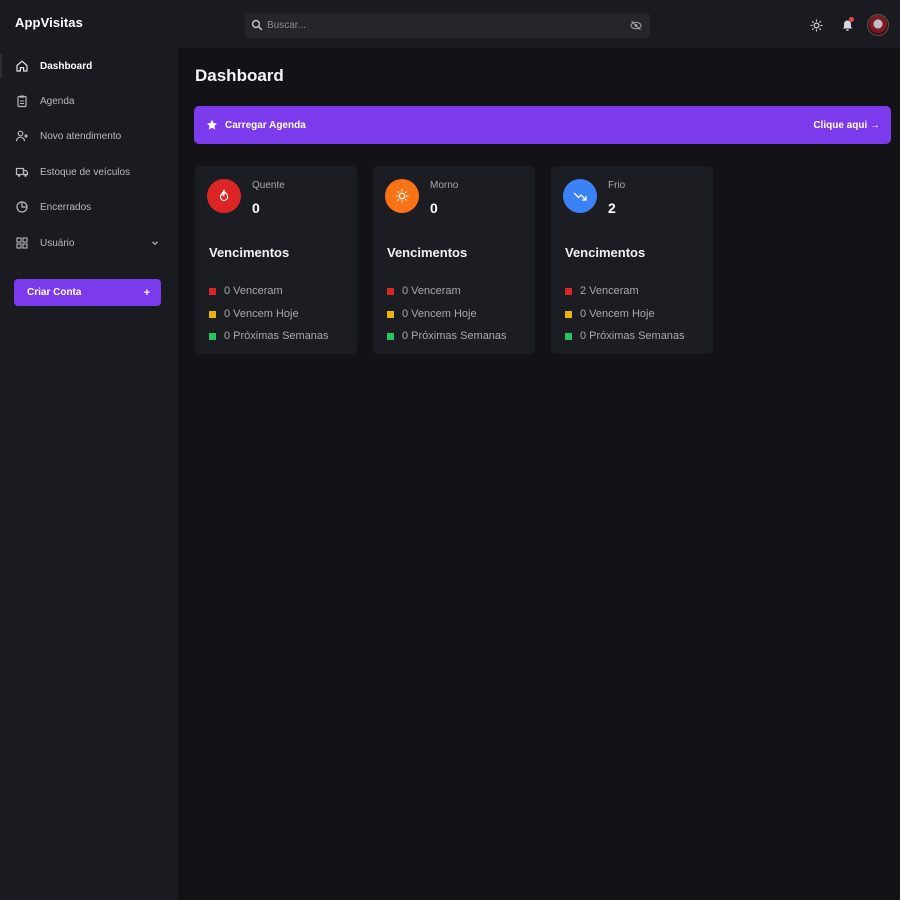 The height and width of the screenshot is (900, 900). What do you see at coordinates (846, 125) in the screenshot?
I see `banner-link: Clique aqui →` at bounding box center [846, 125].